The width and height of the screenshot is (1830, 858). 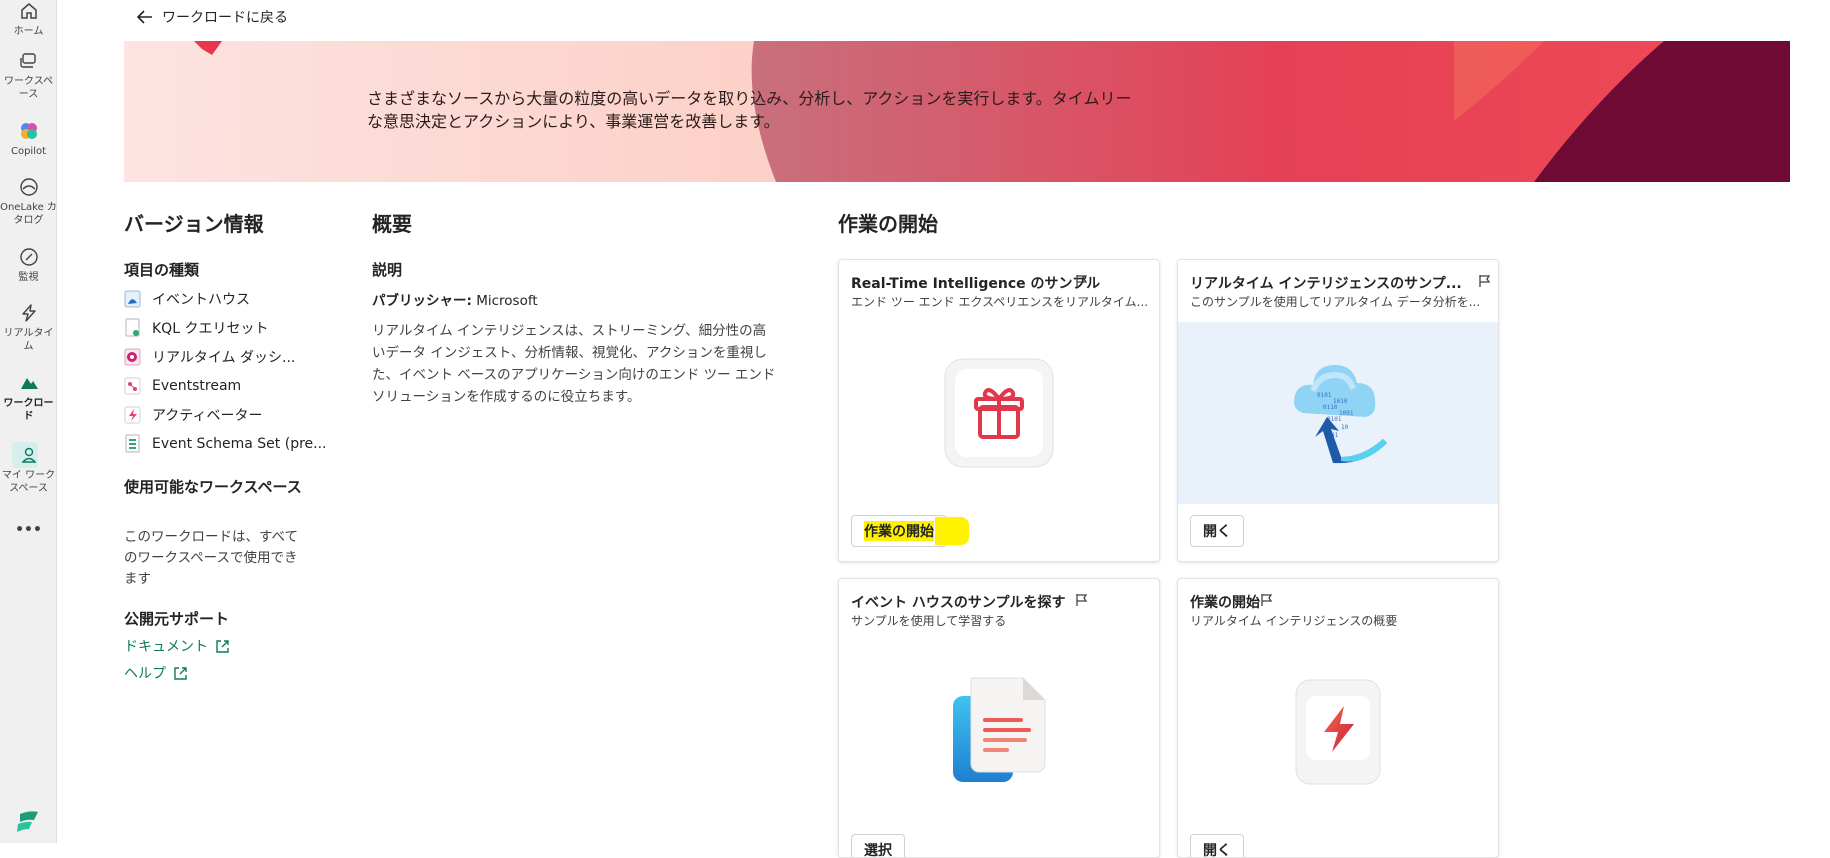 I want to click on lightning-icon, so click(x=1338, y=732).